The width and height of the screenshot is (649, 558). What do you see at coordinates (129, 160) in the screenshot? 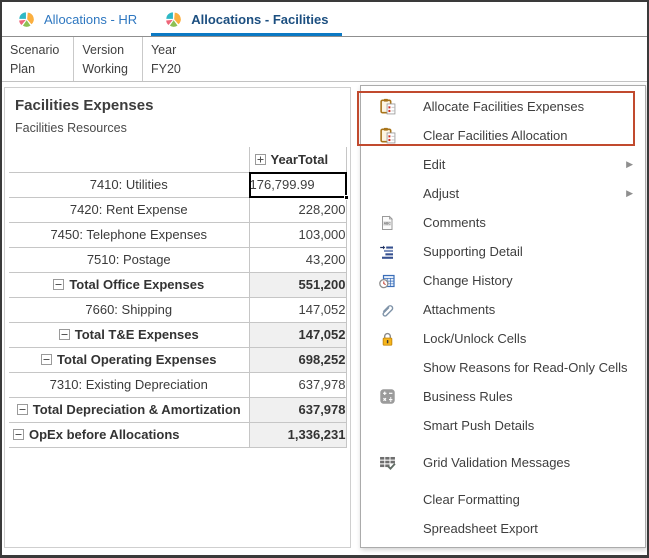
I see `row-header-spacer` at bounding box center [129, 160].